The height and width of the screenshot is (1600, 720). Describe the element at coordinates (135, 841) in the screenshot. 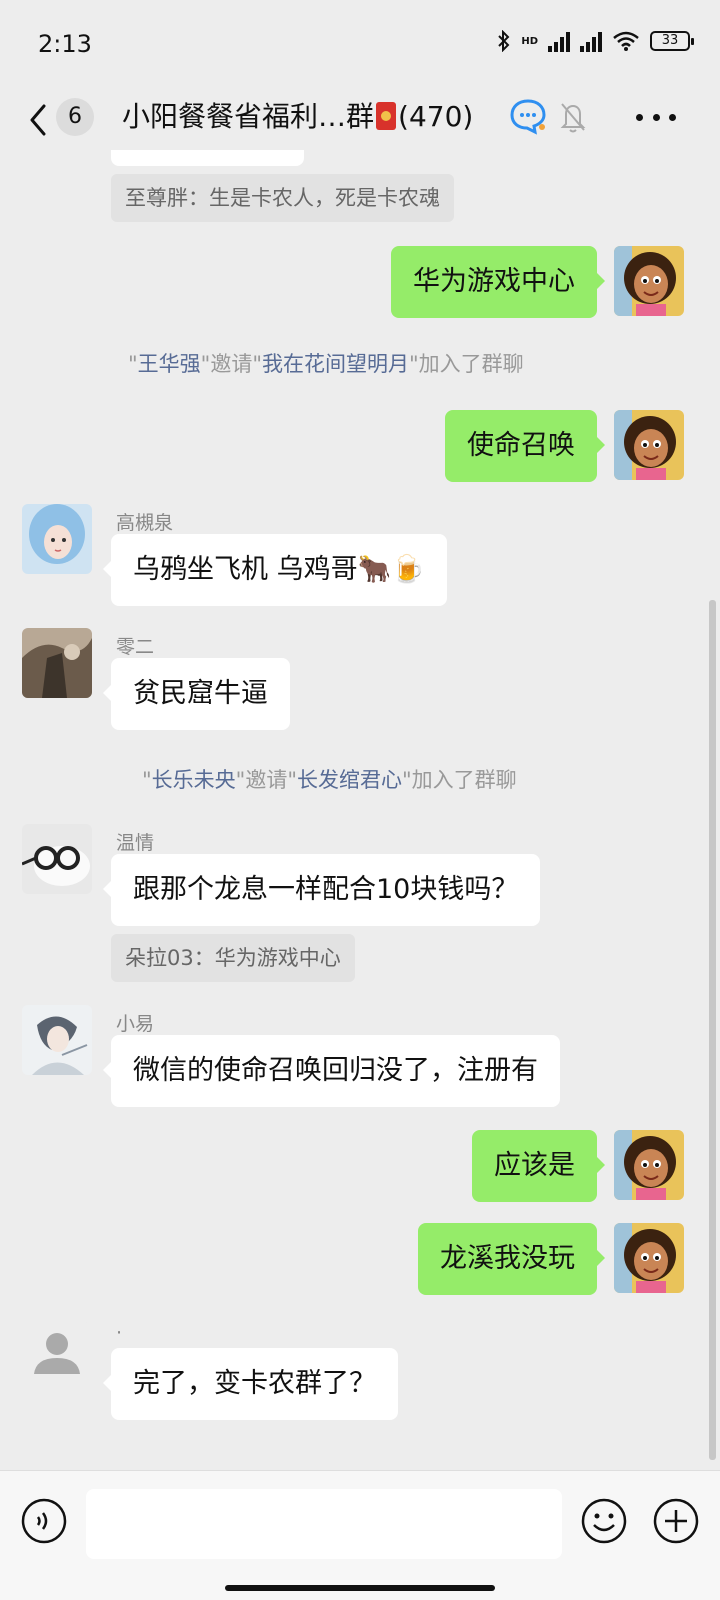

I see `sender-name: 温情` at that location.